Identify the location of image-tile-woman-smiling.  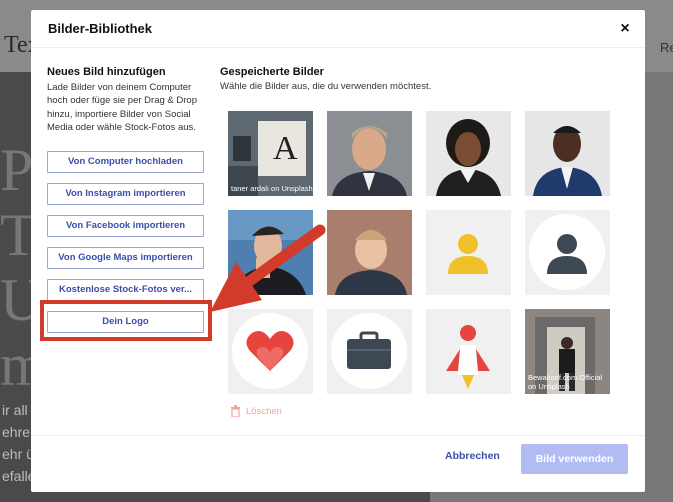
(468, 153).